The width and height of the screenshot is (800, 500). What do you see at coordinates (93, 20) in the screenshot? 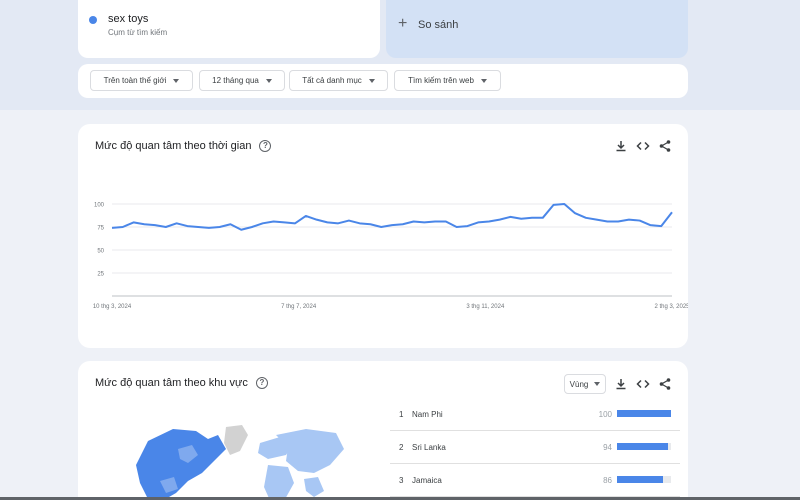
I see `term-color-dot` at bounding box center [93, 20].